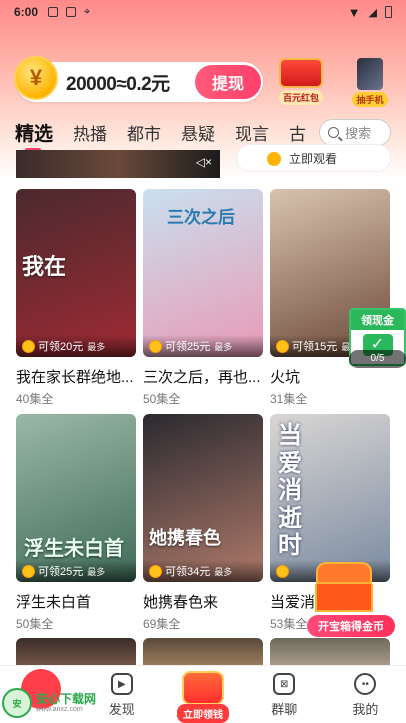 Image resolution: width=406 pixels, height=723 pixels. What do you see at coordinates (36, 78) in the screenshot?
I see `gold-coin-icon: ¥` at bounding box center [36, 78].